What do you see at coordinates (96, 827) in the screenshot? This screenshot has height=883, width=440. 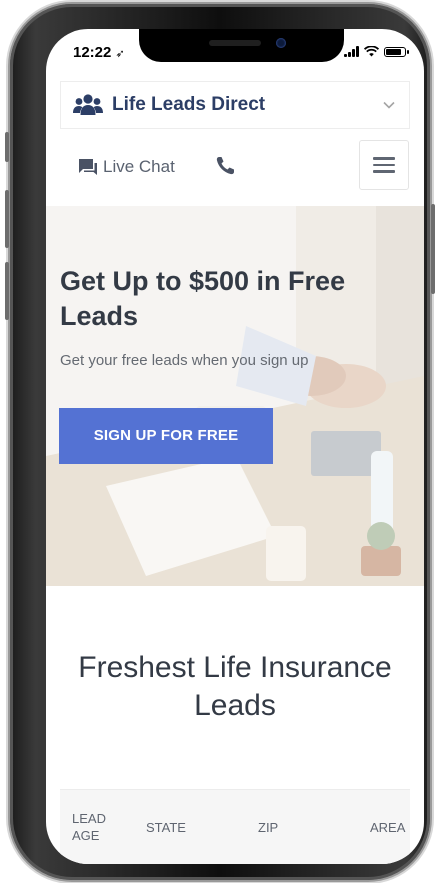 I see `column-header-lead-age: LEAD AGE` at bounding box center [96, 827].